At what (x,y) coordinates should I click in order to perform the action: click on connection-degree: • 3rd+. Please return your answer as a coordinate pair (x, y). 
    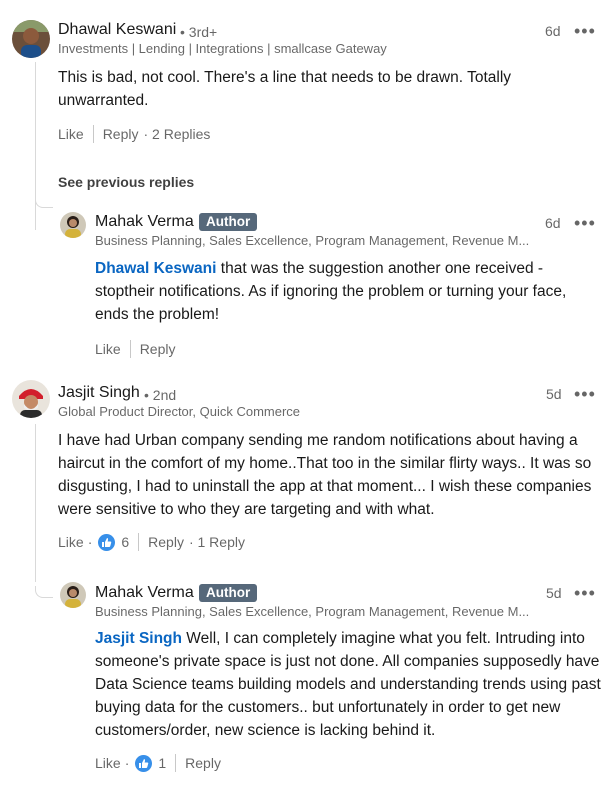
    Looking at the image, I should click on (199, 32).